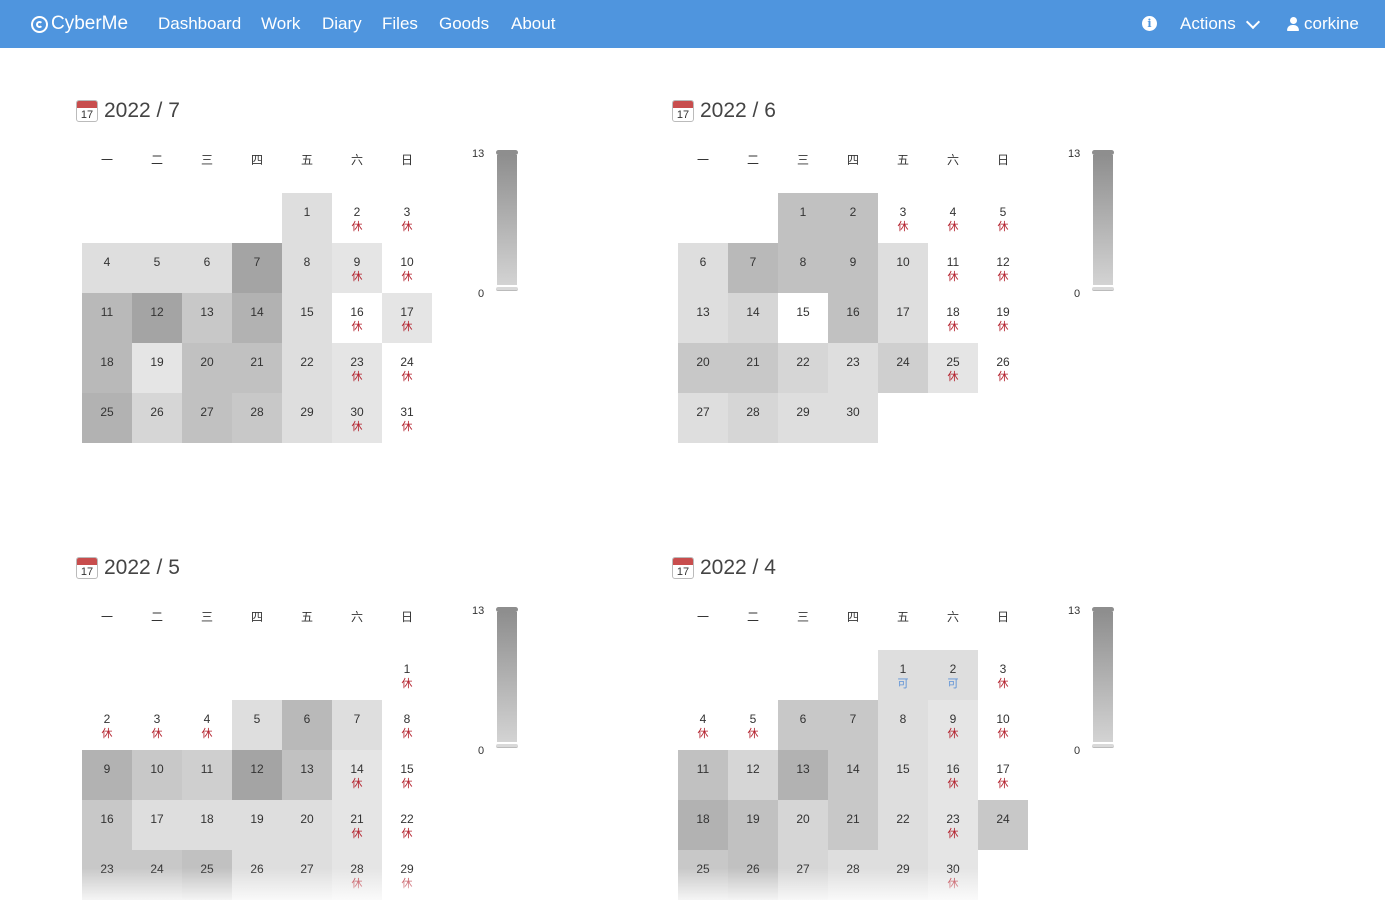 This screenshot has width=1385, height=915. I want to click on calendar-day-cell: 21, so click(257, 368).